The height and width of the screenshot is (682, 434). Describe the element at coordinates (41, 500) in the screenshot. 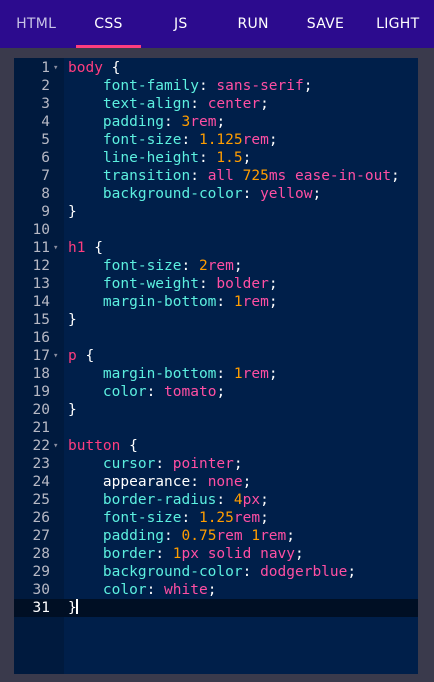

I see `line-number: 25` at that location.